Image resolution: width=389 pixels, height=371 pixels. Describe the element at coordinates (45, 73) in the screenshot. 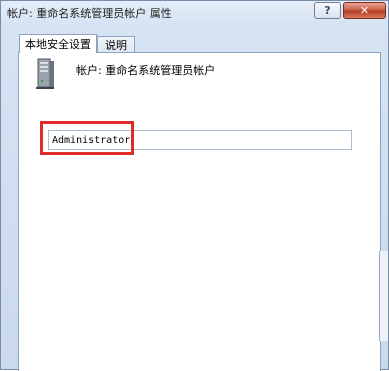

I see `server-icon` at that location.